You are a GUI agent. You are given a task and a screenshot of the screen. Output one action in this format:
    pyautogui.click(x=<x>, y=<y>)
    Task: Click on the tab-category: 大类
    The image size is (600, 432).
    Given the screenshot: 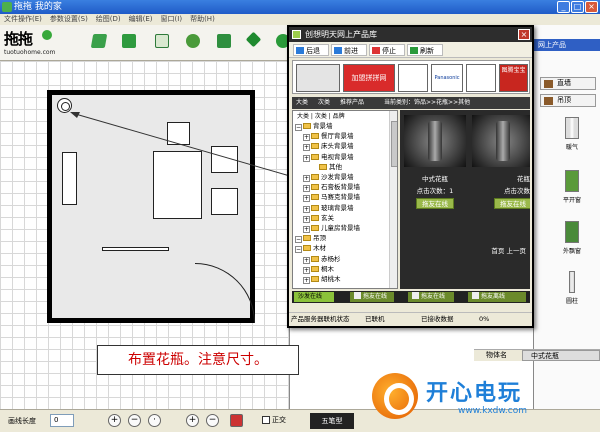 What is the action you would take?
    pyautogui.click(x=302, y=103)
    